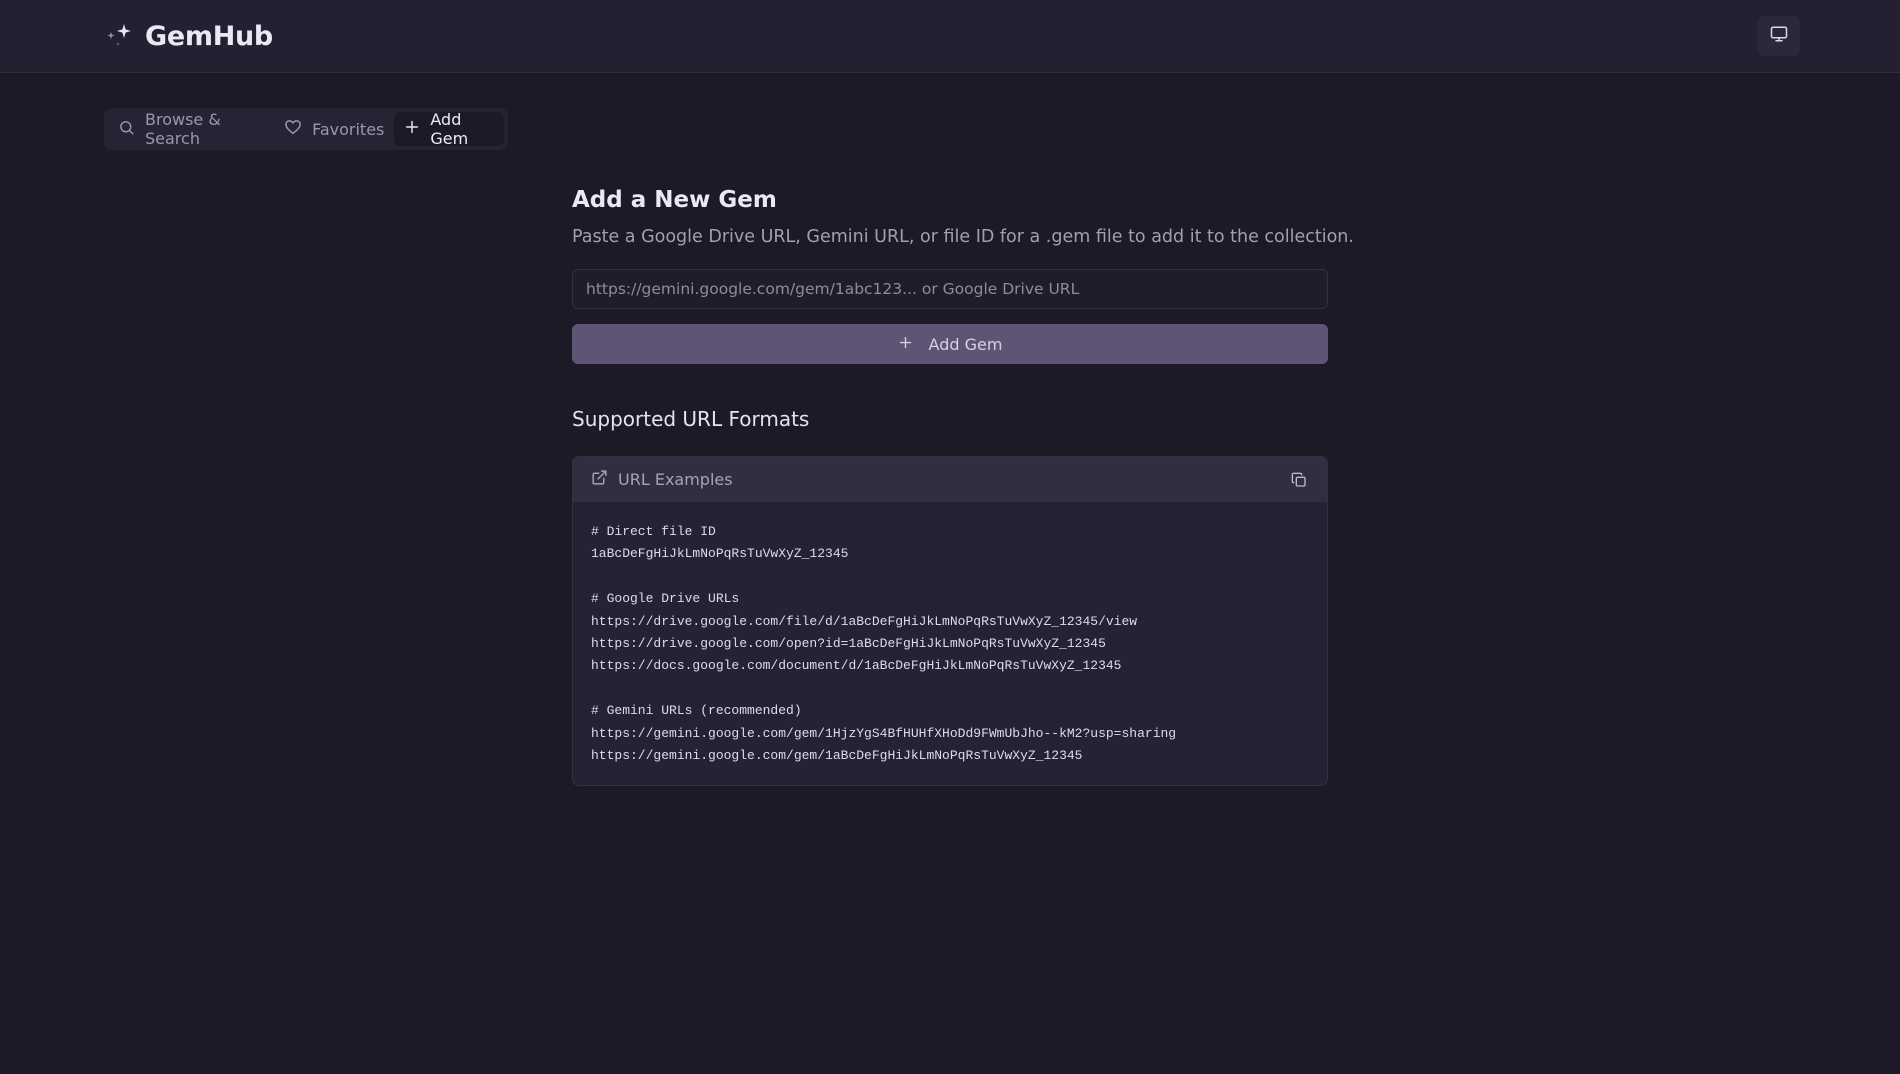  Describe the element at coordinates (950, 479) in the screenshot. I see `url-examples-header: URL Examples` at that location.